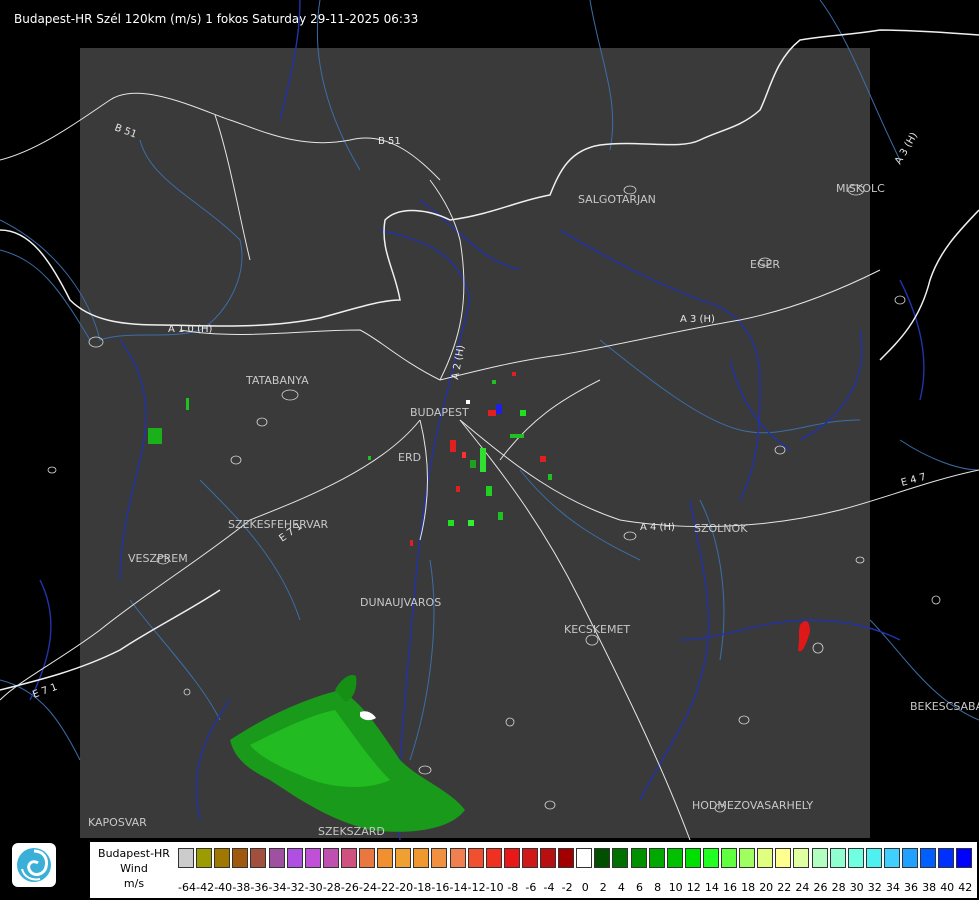 This screenshot has width=979, height=900. What do you see at coordinates (45, 691) in the screenshot?
I see `road-label: E 7 1` at bounding box center [45, 691].